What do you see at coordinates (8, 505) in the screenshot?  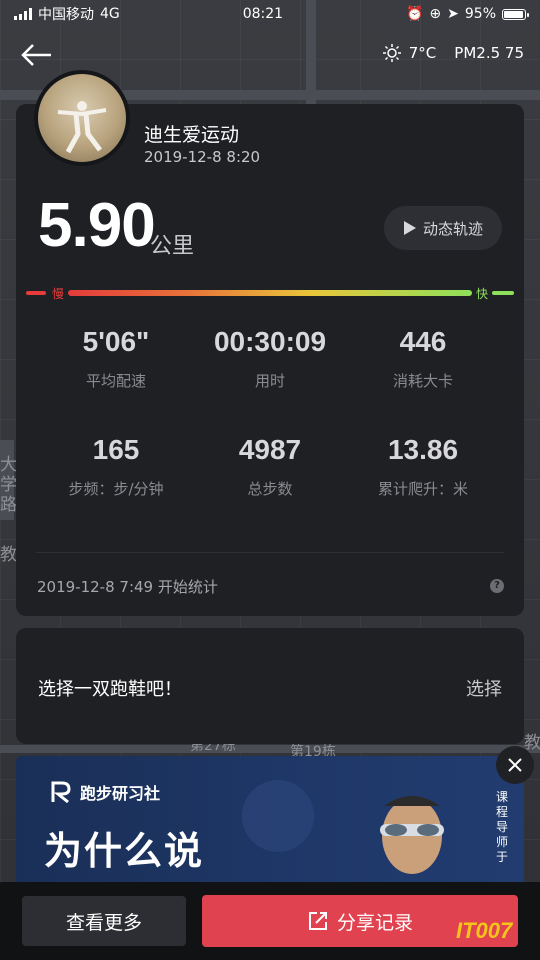 I see `map-label: 路` at bounding box center [8, 505].